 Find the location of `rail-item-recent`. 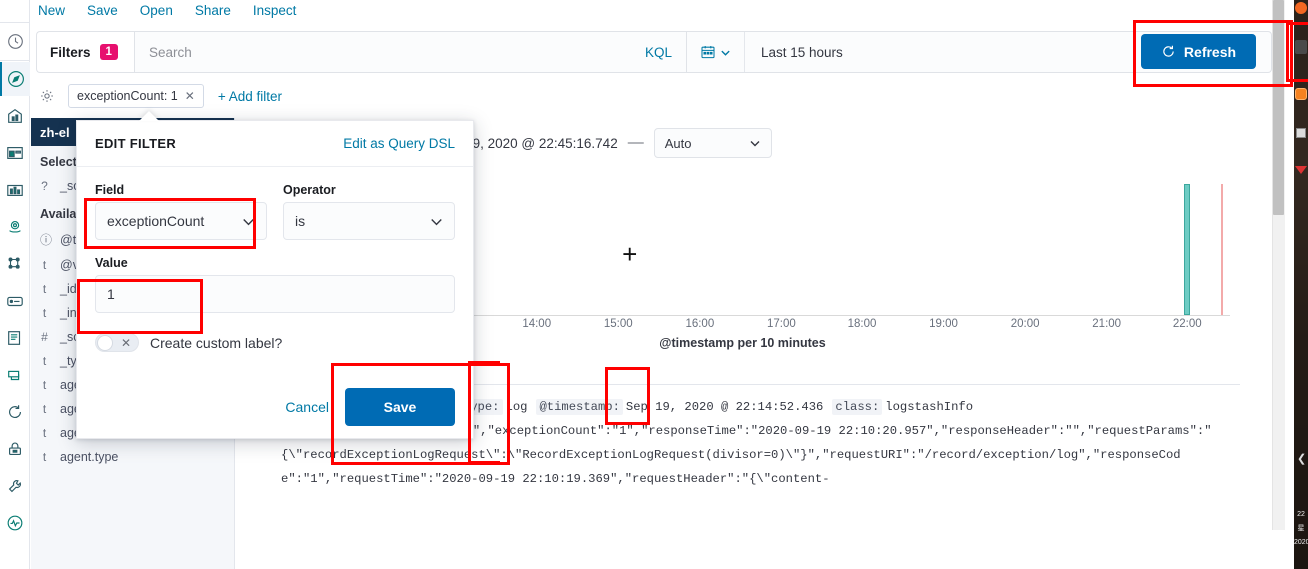

rail-item-recent is located at coordinates (15, 41).